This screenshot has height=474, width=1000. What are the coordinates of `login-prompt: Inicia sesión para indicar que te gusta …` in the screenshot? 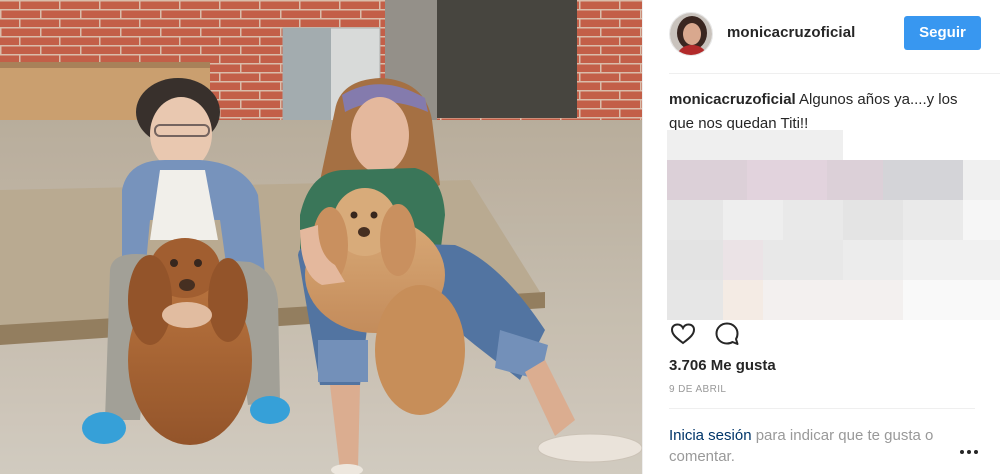 It's located at (822, 437).